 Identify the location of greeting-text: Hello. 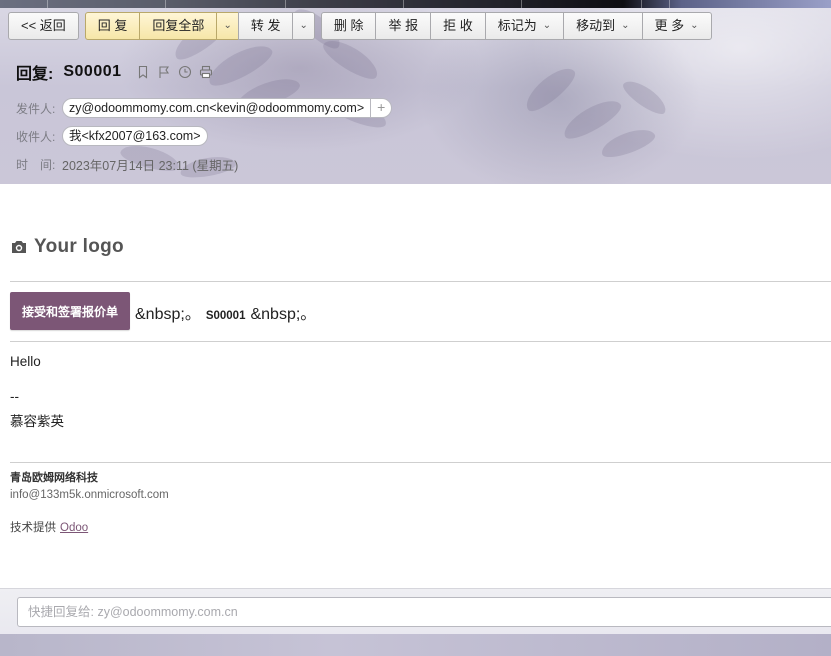
(25, 361).